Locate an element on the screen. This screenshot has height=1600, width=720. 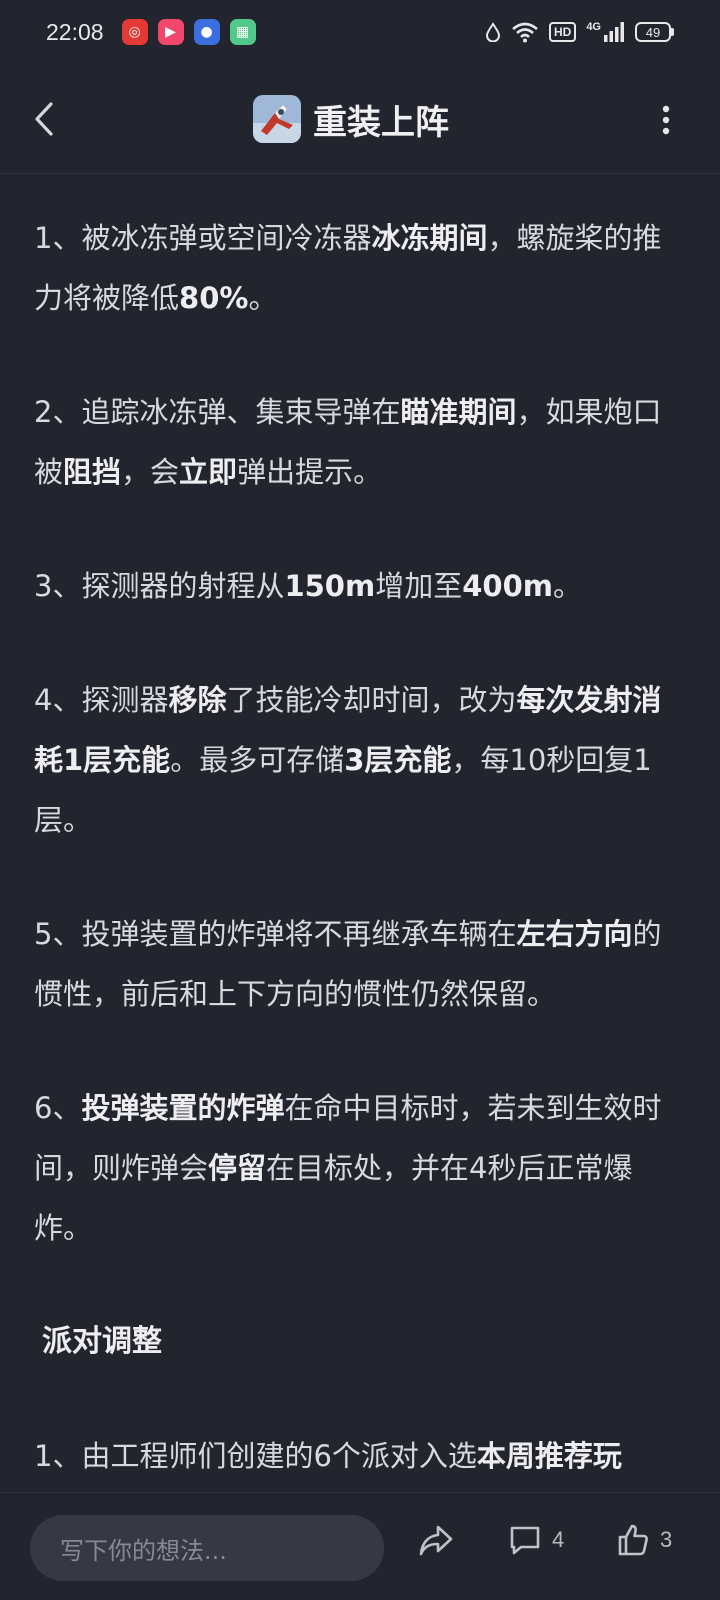
comment-count: 4 is located at coordinates (558, 1539).